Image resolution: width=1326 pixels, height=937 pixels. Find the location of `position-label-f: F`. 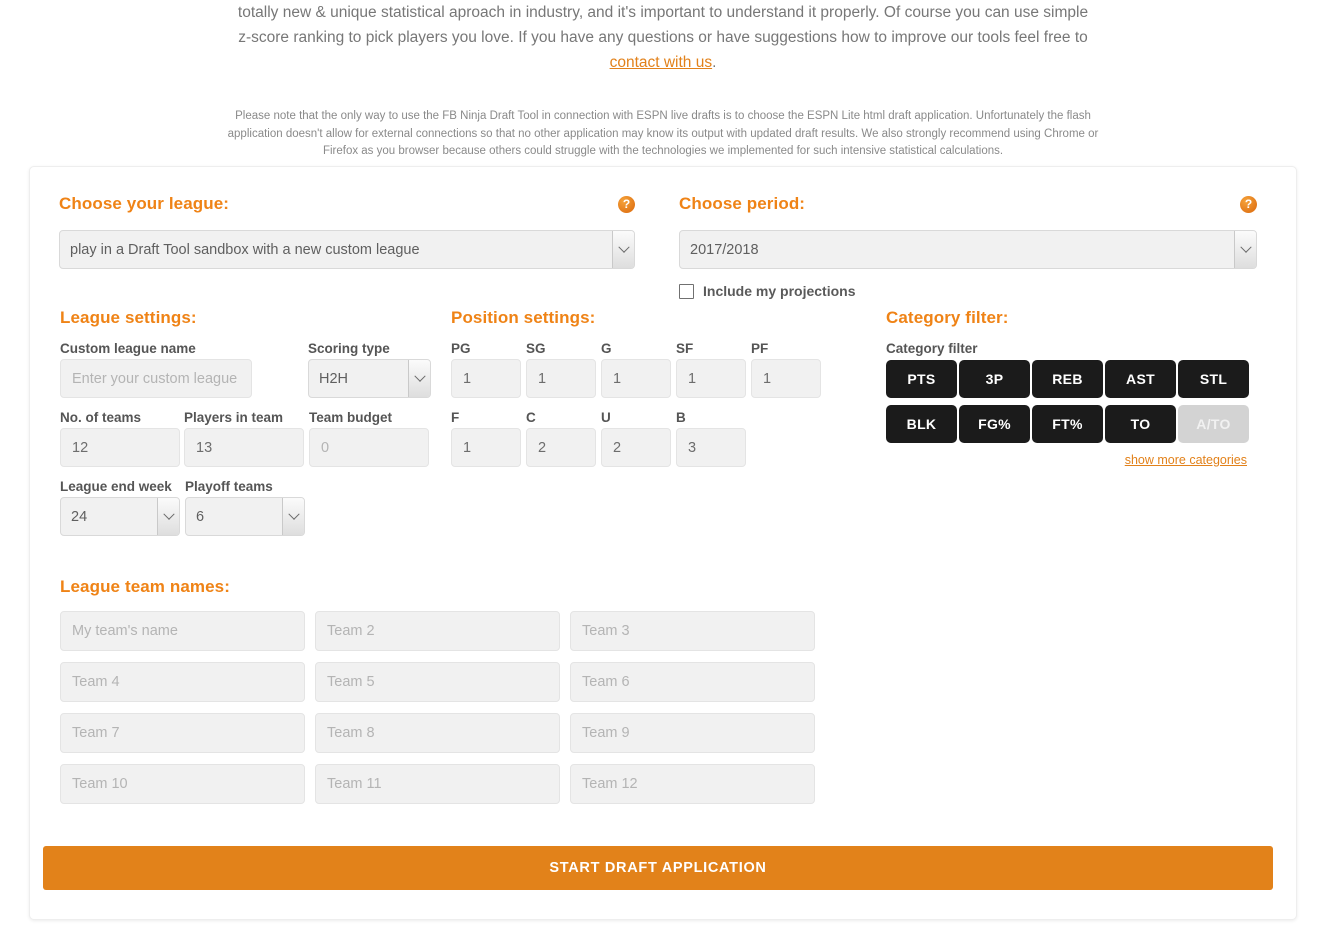

position-label-f: F is located at coordinates (455, 417).